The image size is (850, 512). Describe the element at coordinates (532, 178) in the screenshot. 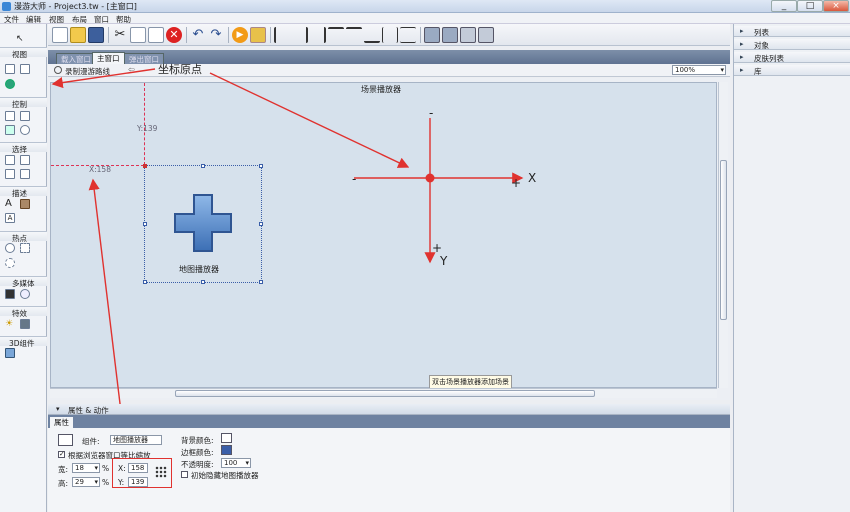

I see `x-axis-label: X` at that location.